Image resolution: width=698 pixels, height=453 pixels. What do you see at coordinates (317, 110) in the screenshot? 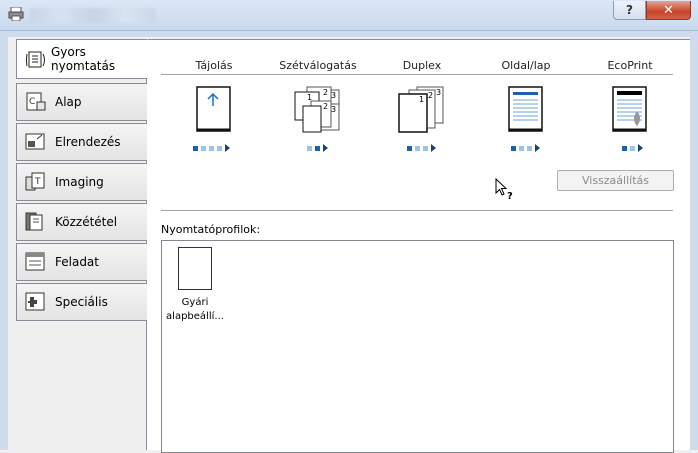
I see `collate-icon: 3 2 1 3 2` at bounding box center [317, 110].